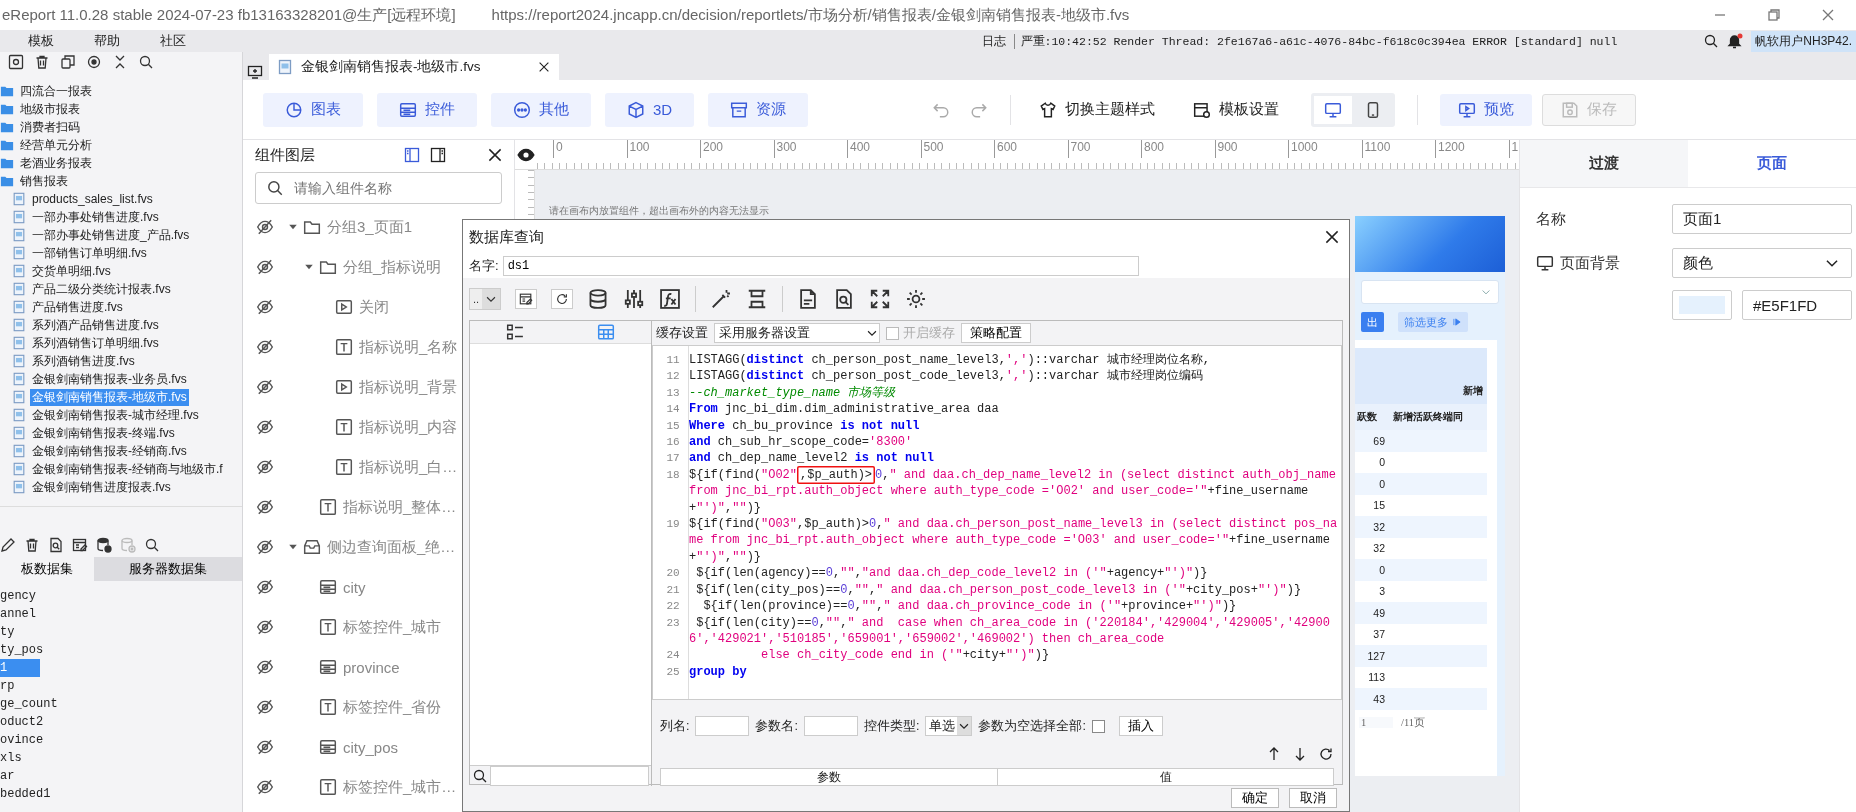 The width and height of the screenshot is (1856, 812). Describe the element at coordinates (95, 217) in the screenshot. I see `tree-item: 一部办事处销售进度.fvs` at that location.